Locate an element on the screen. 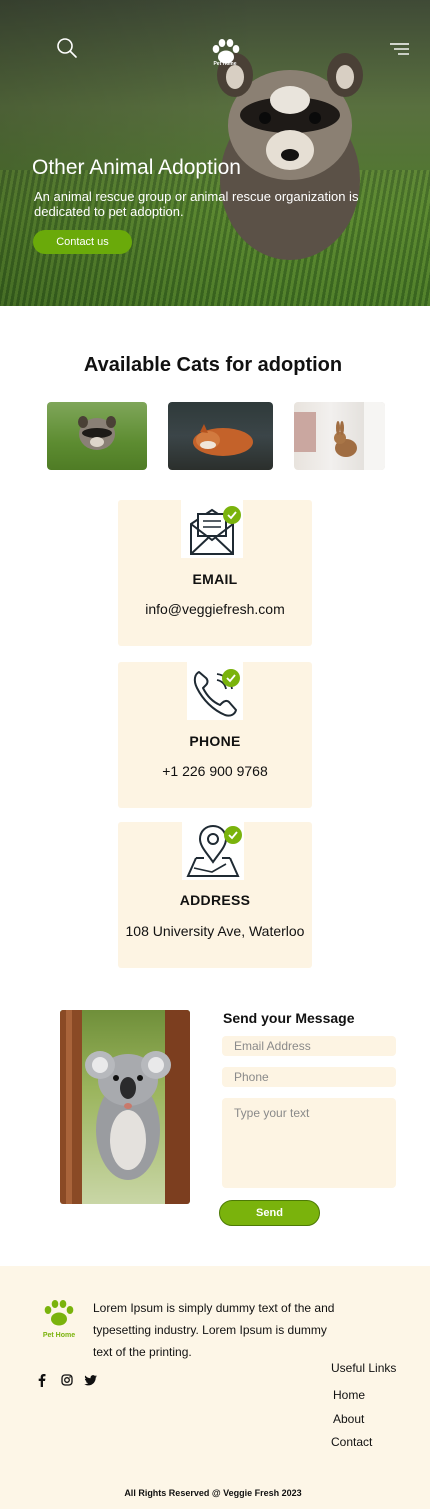 Image resolution: width=430 pixels, height=1509 pixels. email-field is located at coordinates (309, 1046).